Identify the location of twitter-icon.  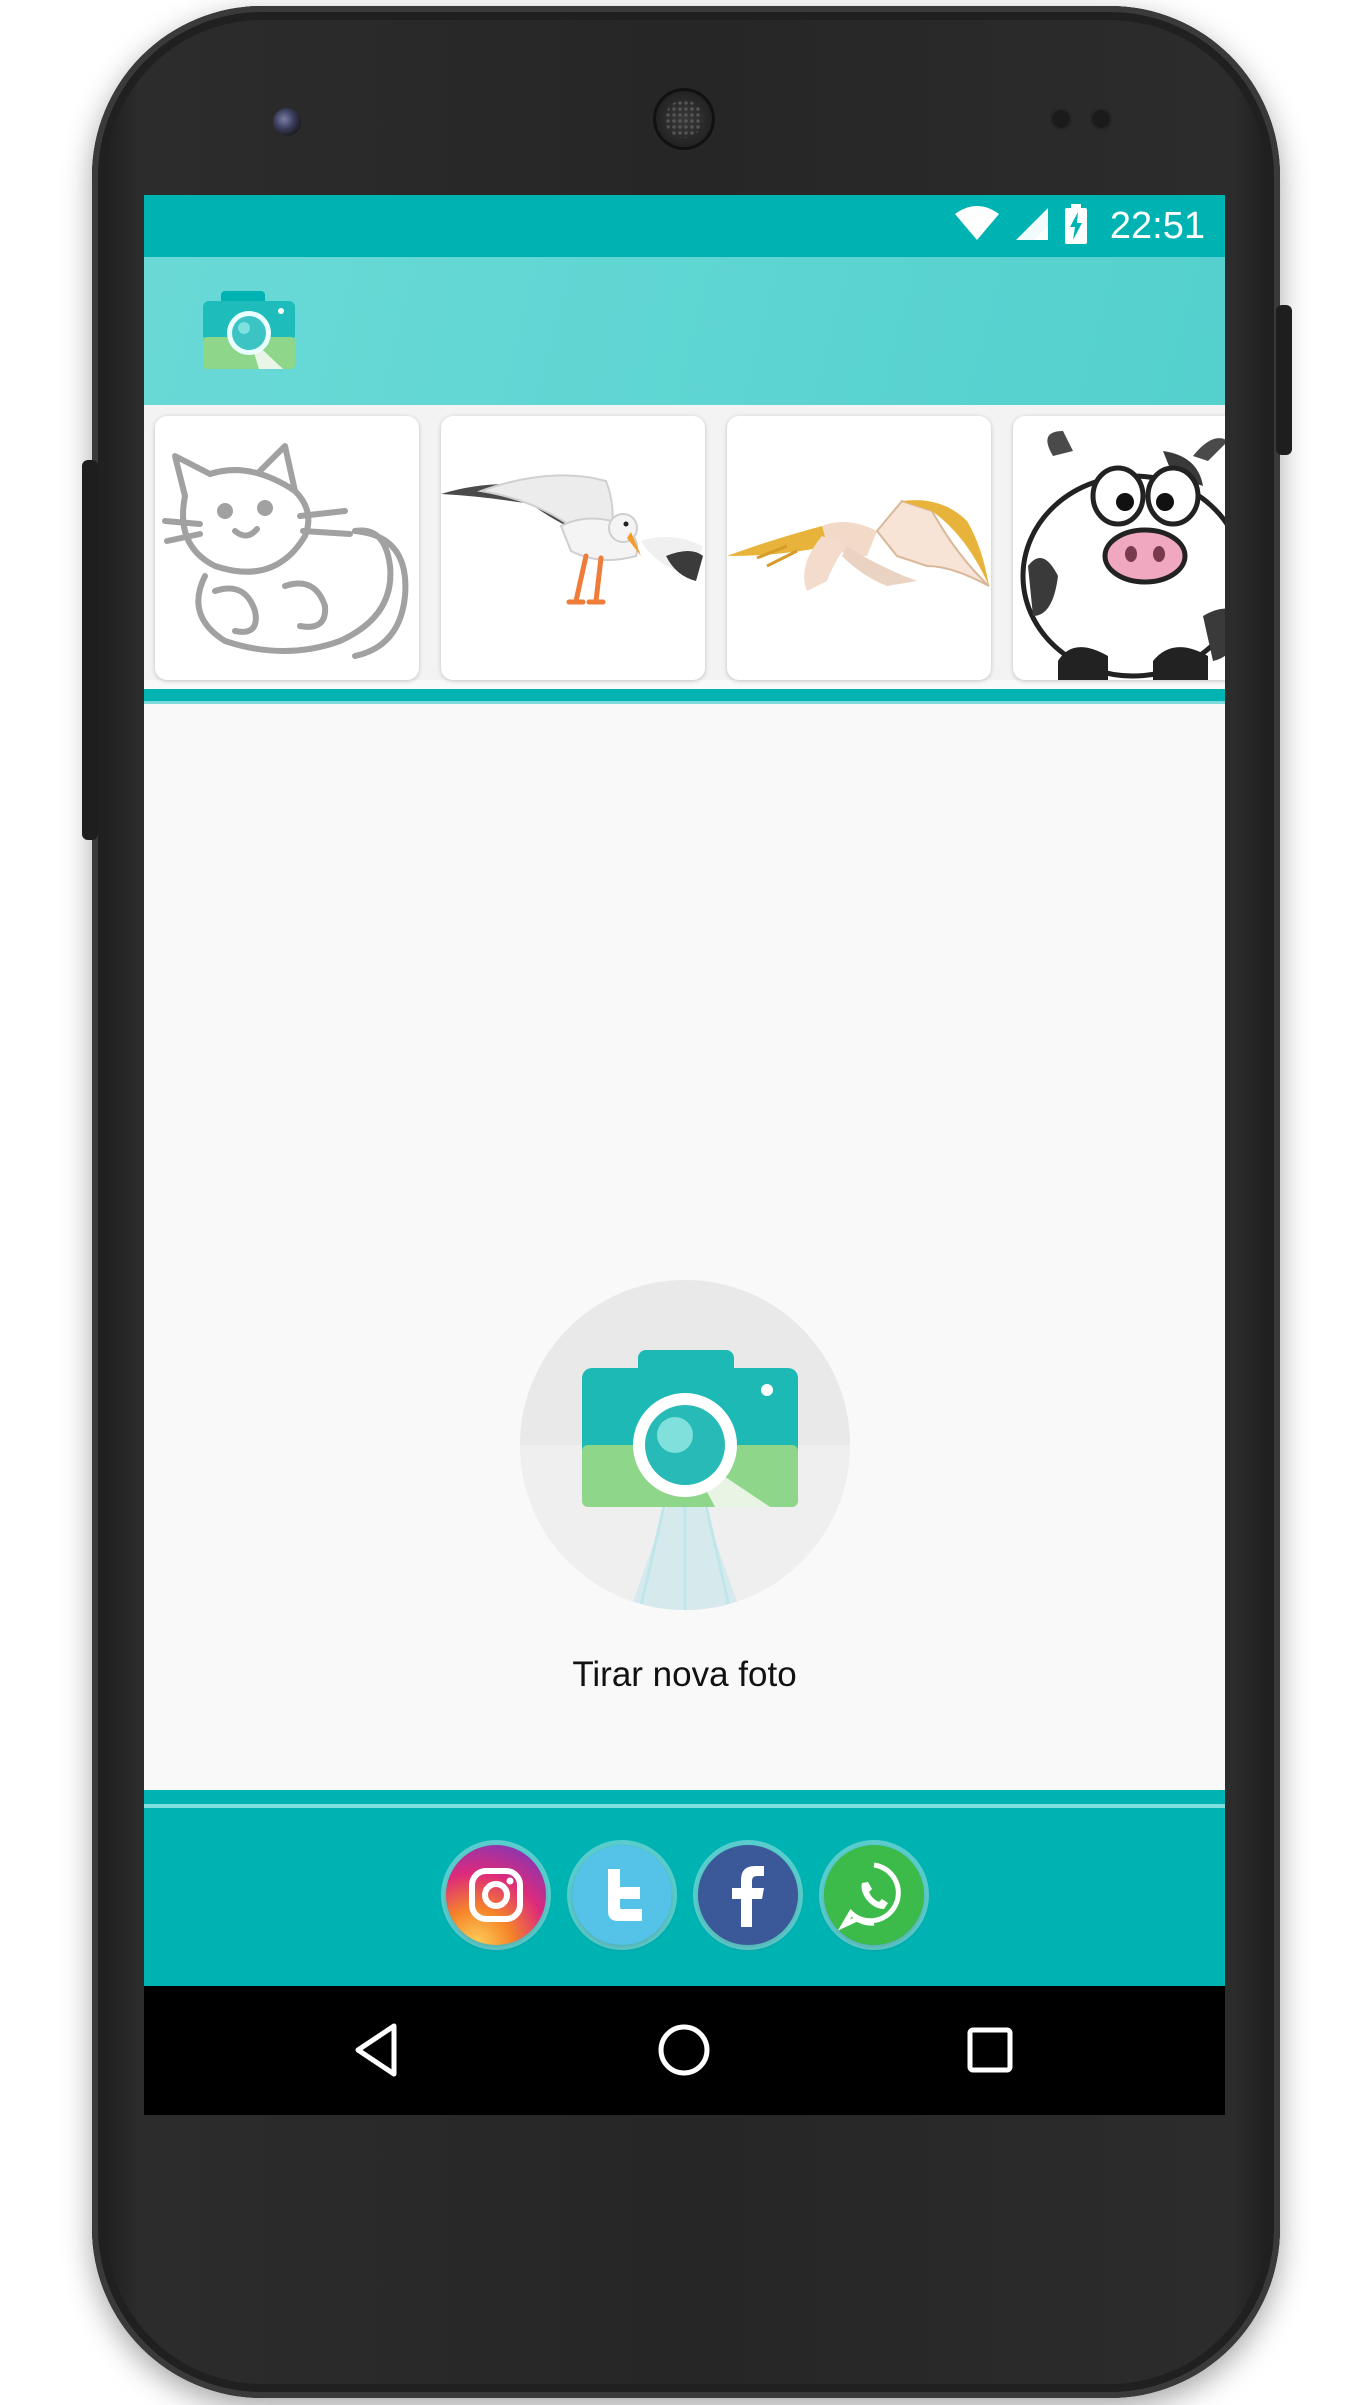
(621, 1895).